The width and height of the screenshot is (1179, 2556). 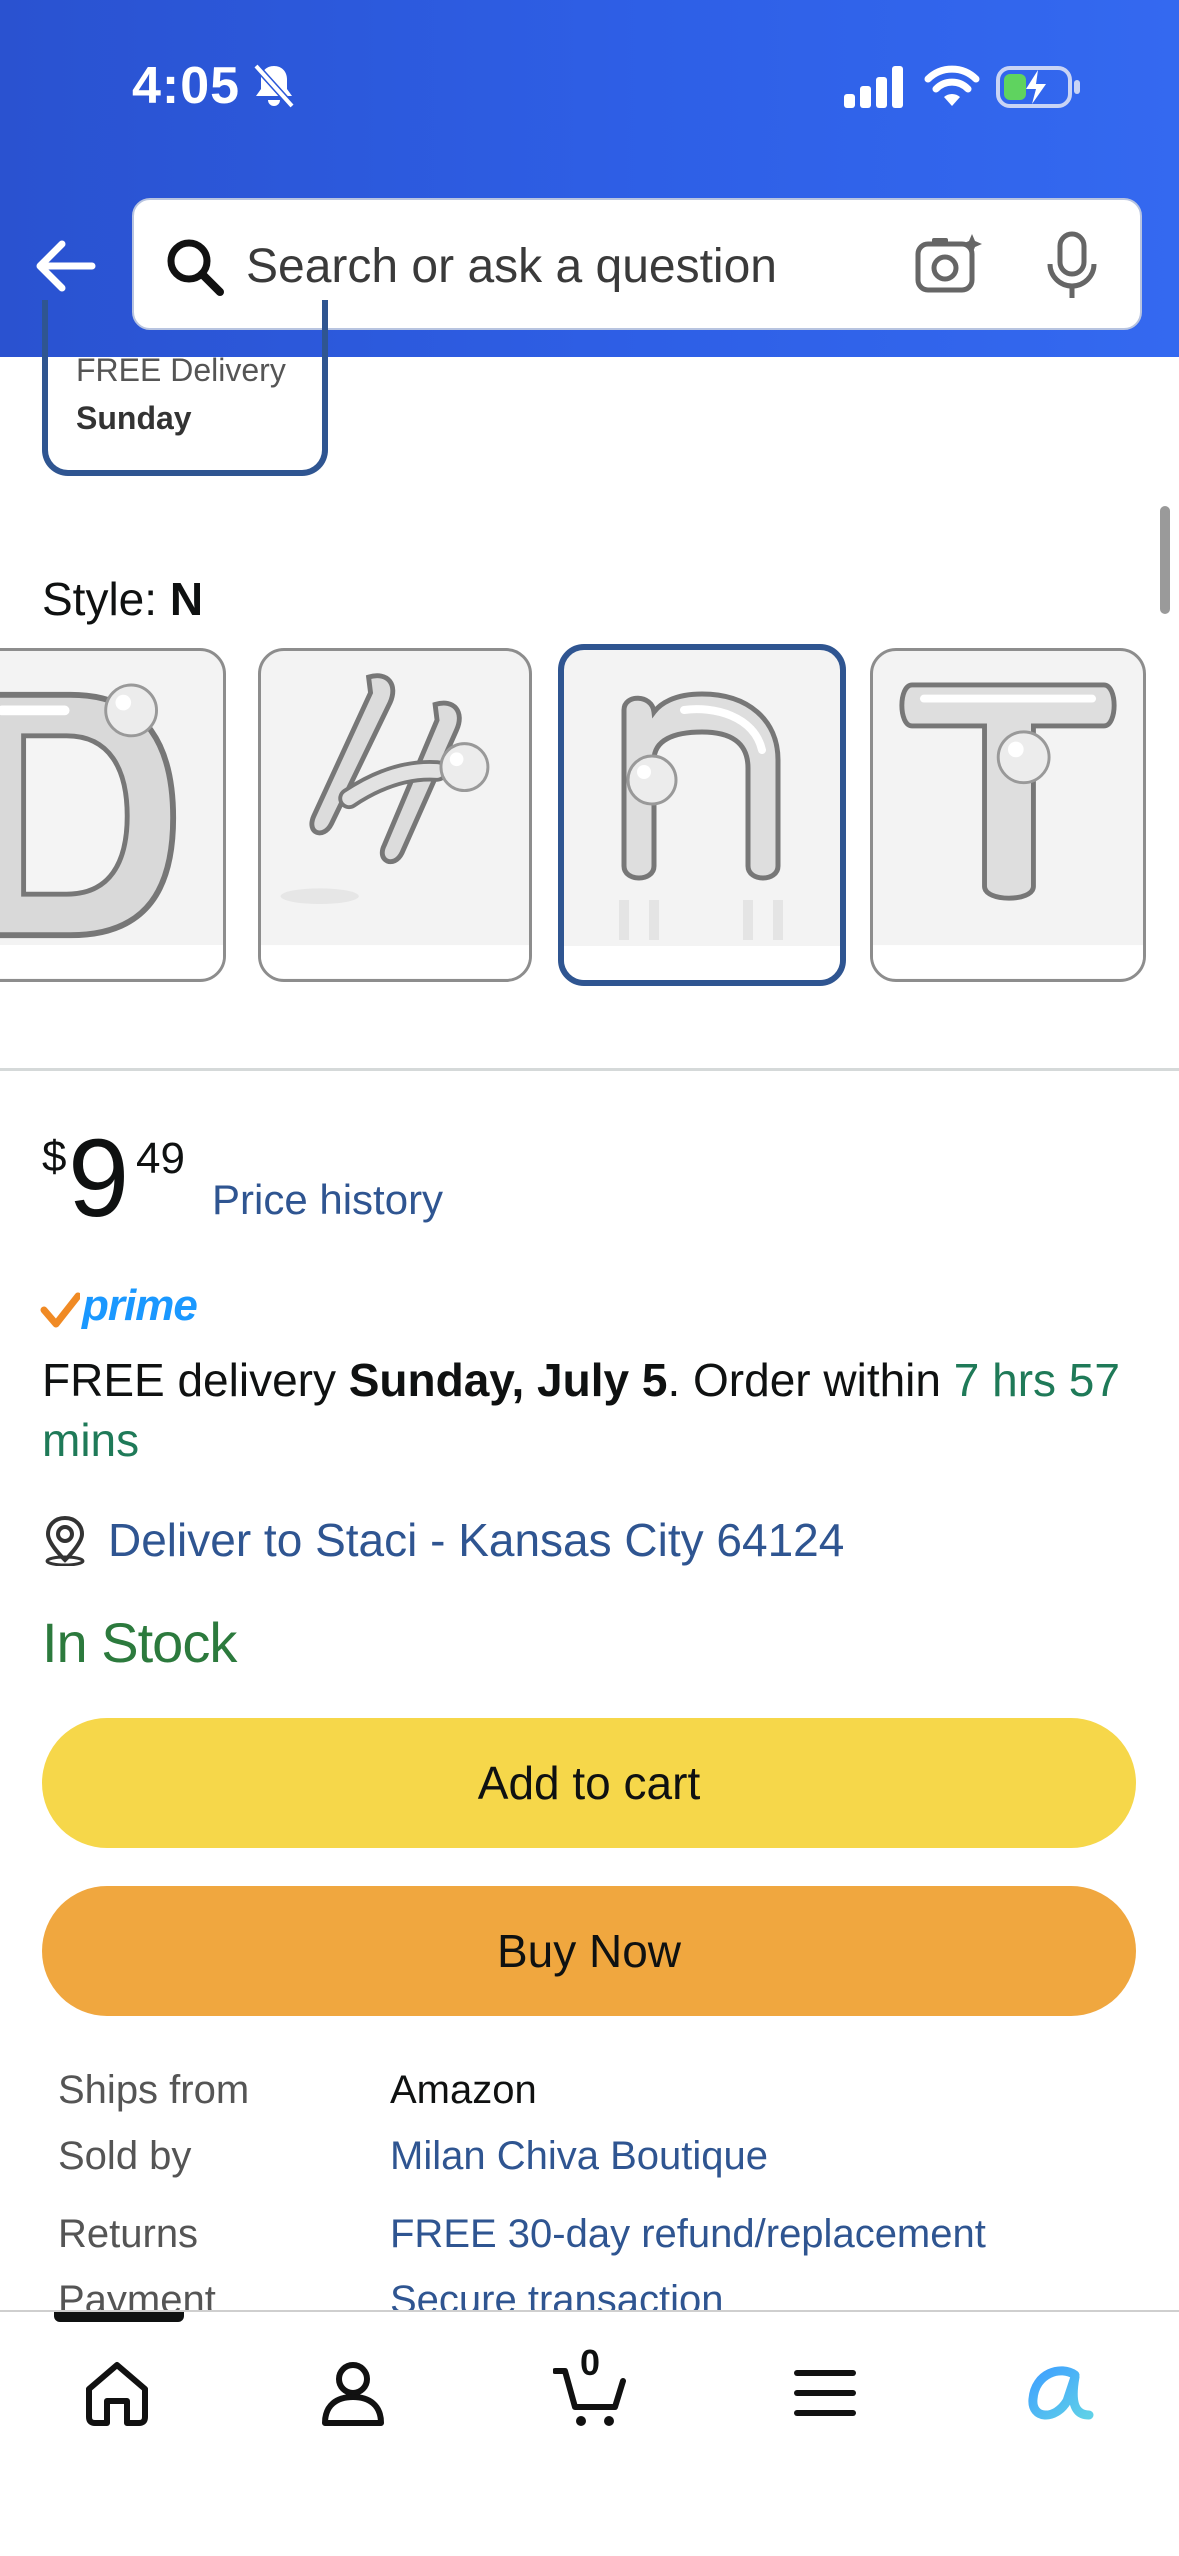 What do you see at coordinates (65, 1540) in the screenshot?
I see `location-pin-icon` at bounding box center [65, 1540].